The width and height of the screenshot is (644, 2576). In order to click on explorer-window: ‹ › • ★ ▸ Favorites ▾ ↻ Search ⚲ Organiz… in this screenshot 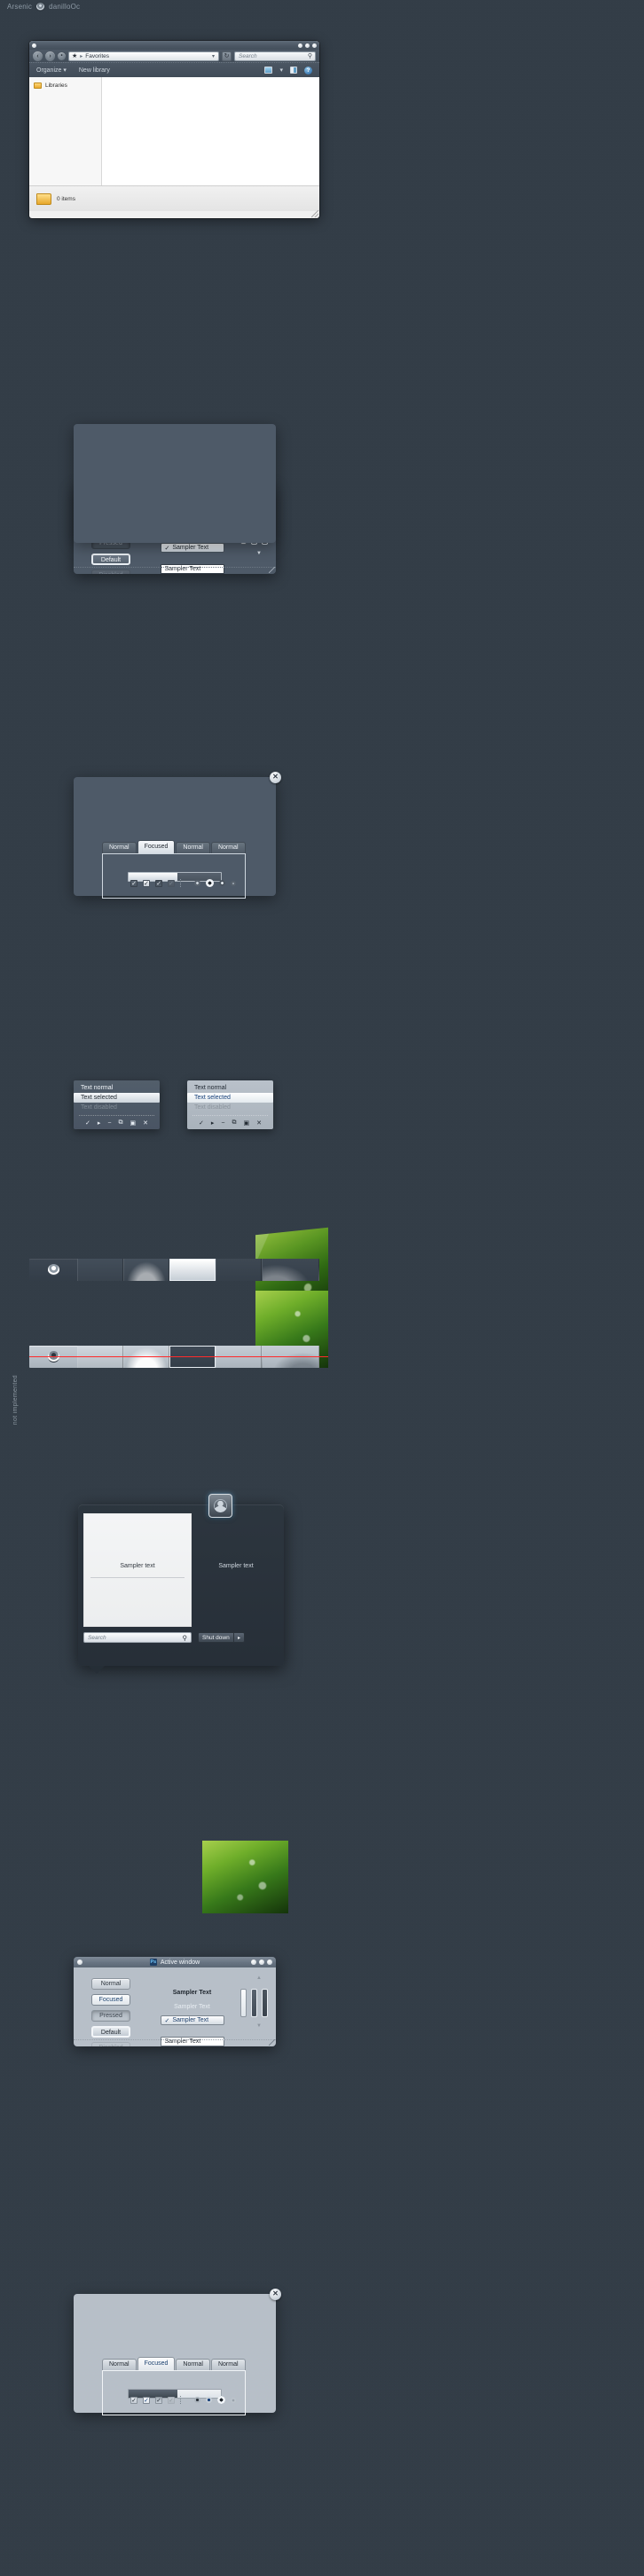, I will do `click(174, 129)`.